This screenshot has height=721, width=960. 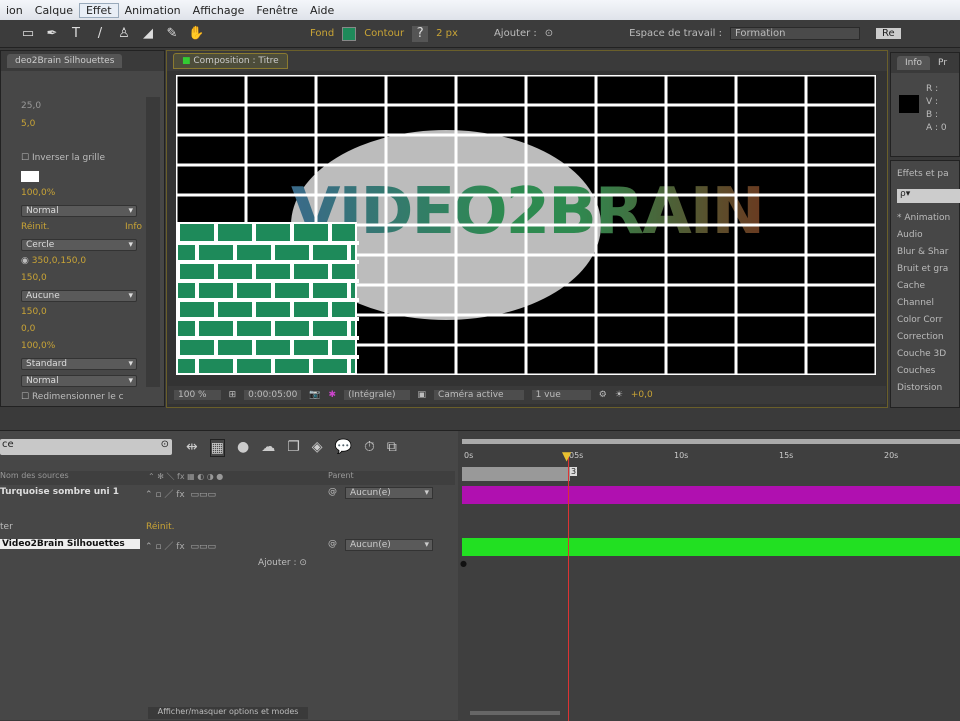 I want to click on layer-bar-turquoise, so click(x=711, y=495).